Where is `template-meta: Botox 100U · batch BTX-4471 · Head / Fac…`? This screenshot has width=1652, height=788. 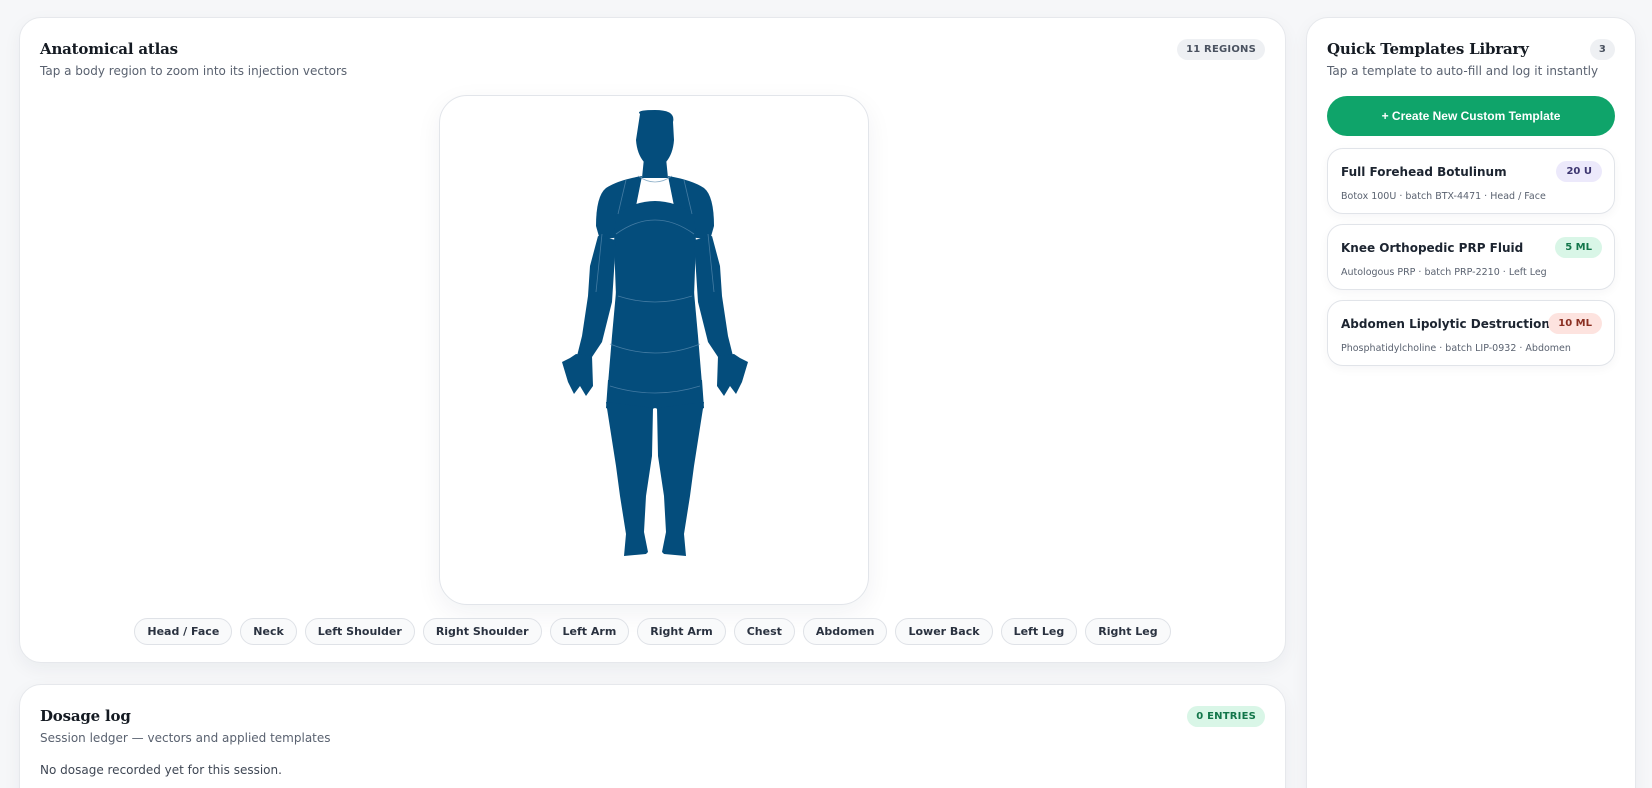 template-meta: Botox 100U · batch BTX-4471 · Head / Fac… is located at coordinates (1443, 196).